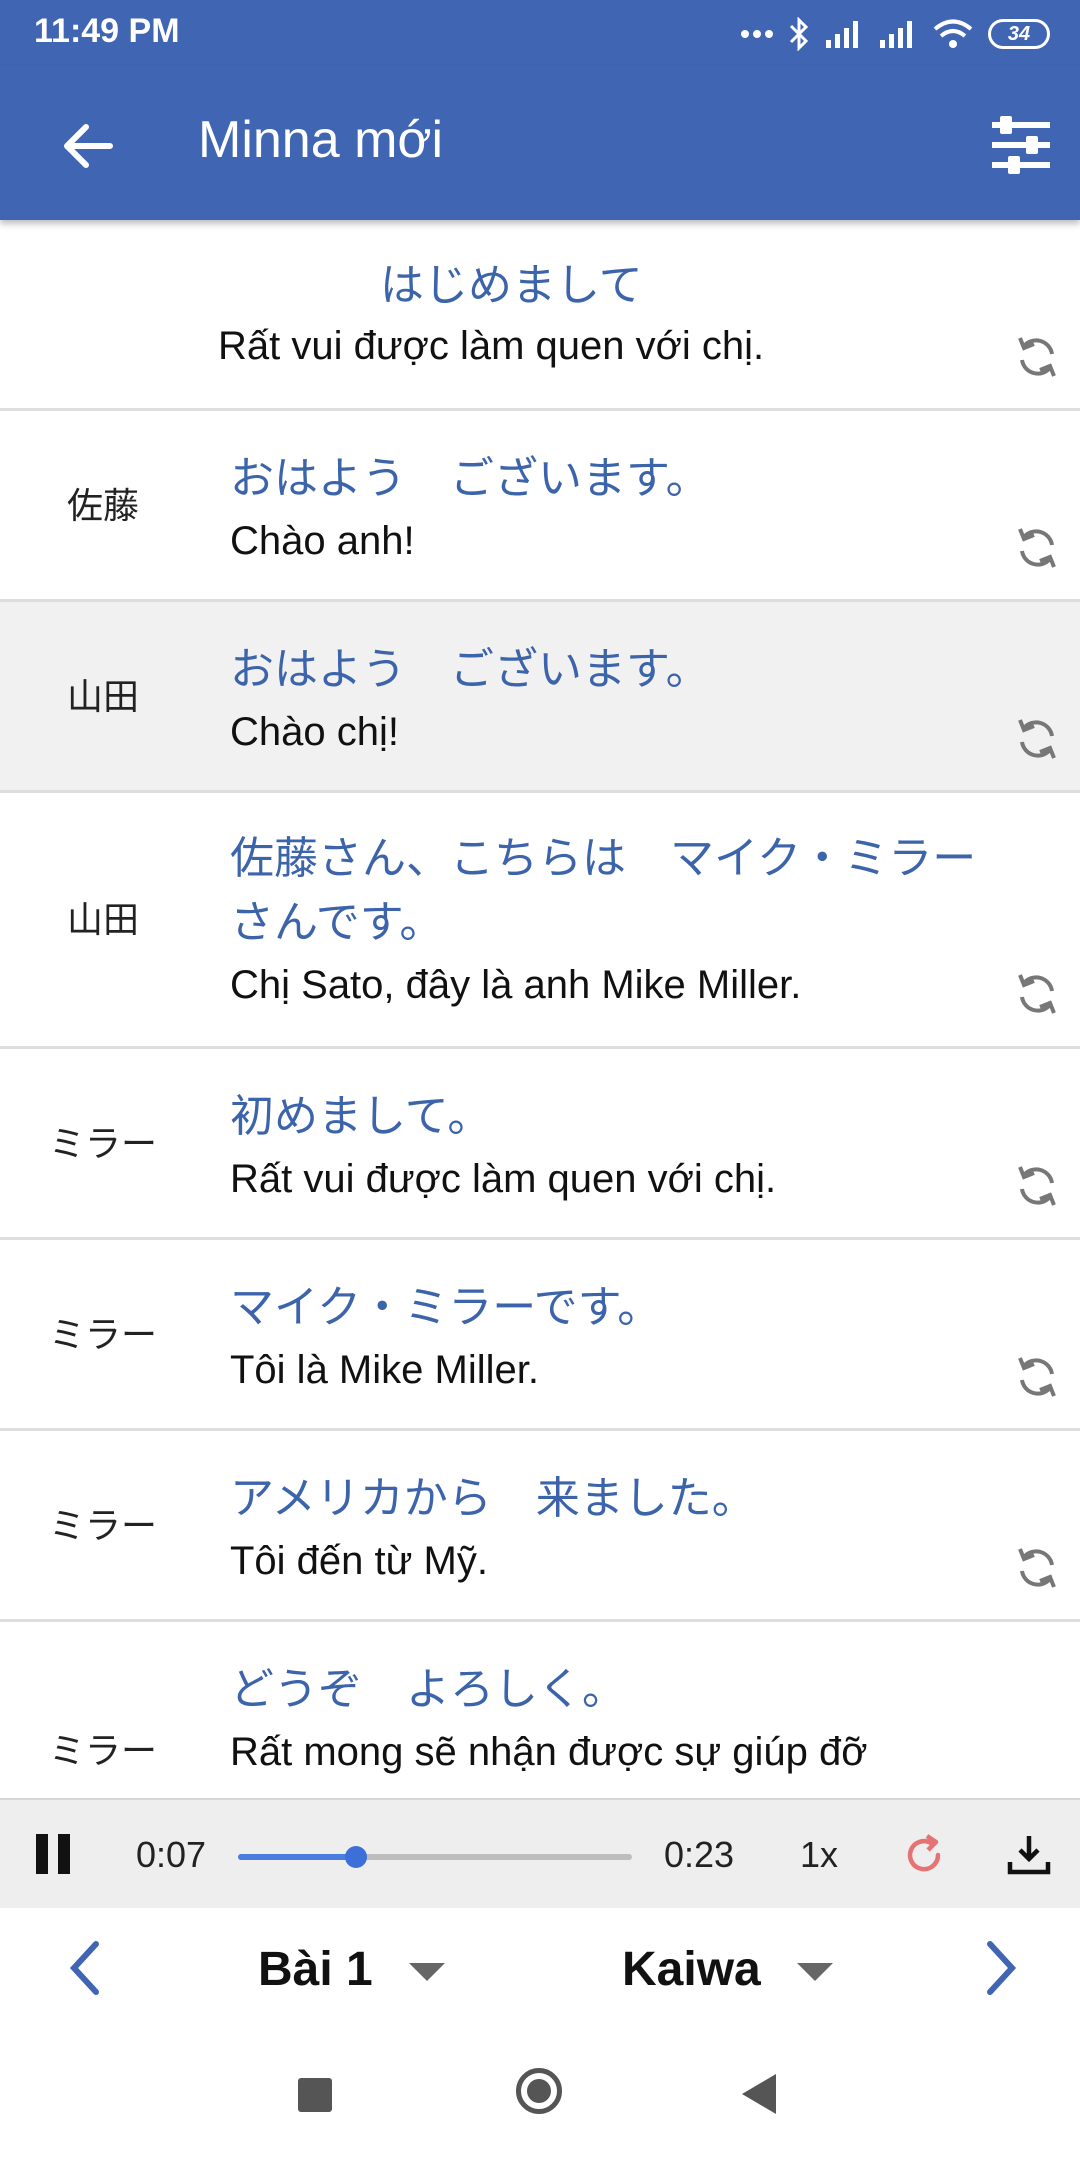 The image size is (1080, 2160). Describe the element at coordinates (171, 1854) in the screenshot. I see `current-time: 0:07` at that location.